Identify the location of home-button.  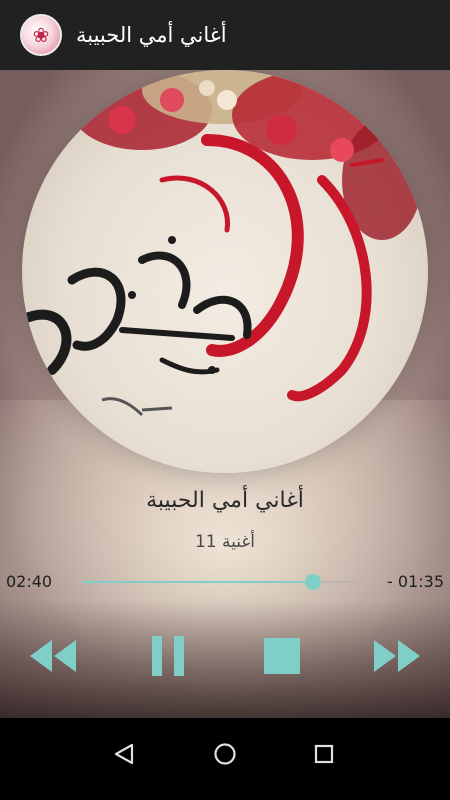
(225, 754).